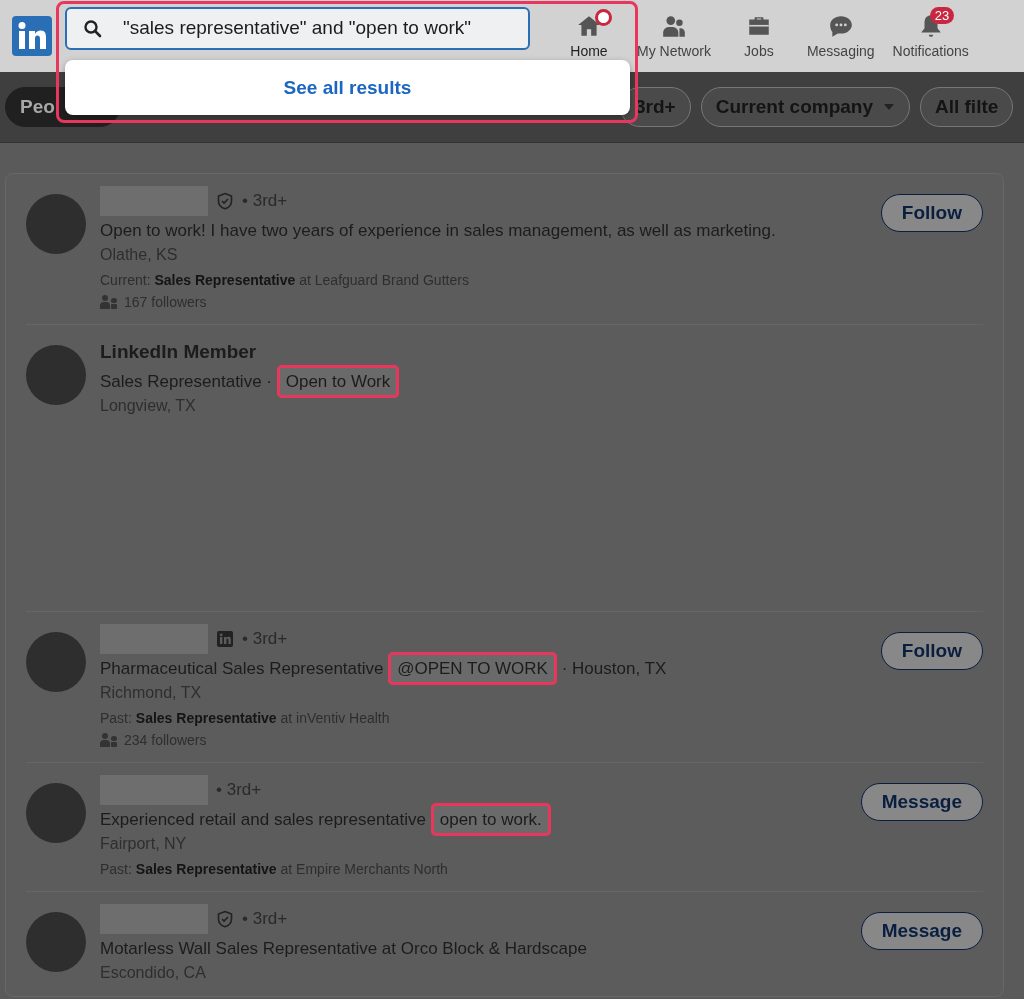 This screenshot has height=999, width=1024. Describe the element at coordinates (472, 668) in the screenshot. I see `highlighted-phrase: @OPEN TO WORK` at that location.